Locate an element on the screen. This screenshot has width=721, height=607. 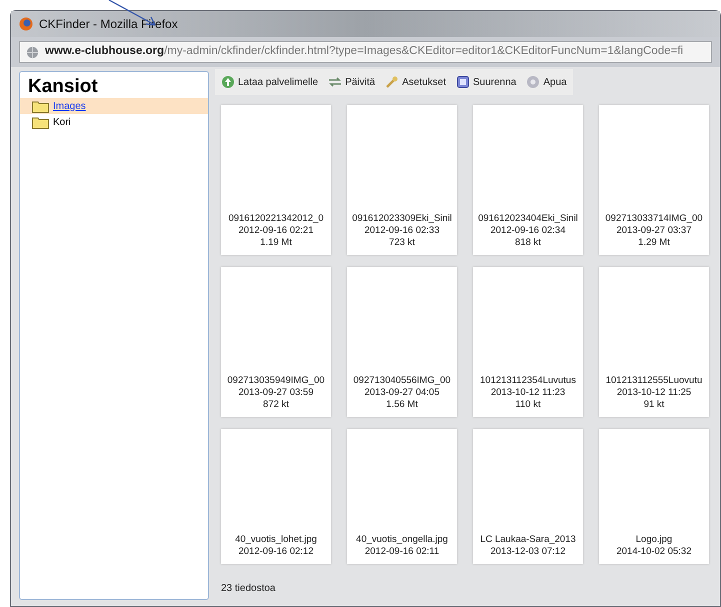
file-name: 092713033714IMG_00 is located at coordinates (654, 219).